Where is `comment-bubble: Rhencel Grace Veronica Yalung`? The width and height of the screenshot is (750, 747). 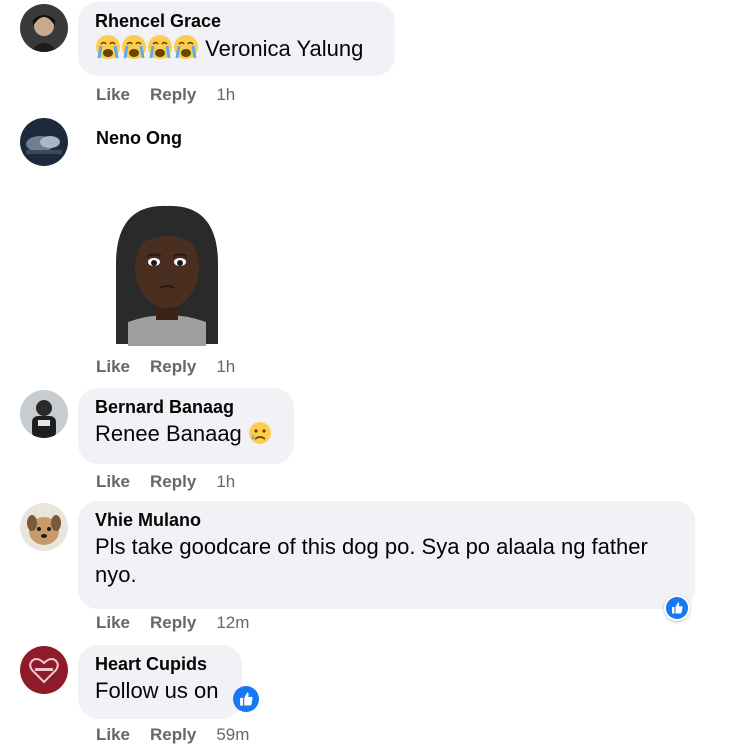
comment-bubble: Rhencel Grace Veronica Yalung is located at coordinates (236, 39).